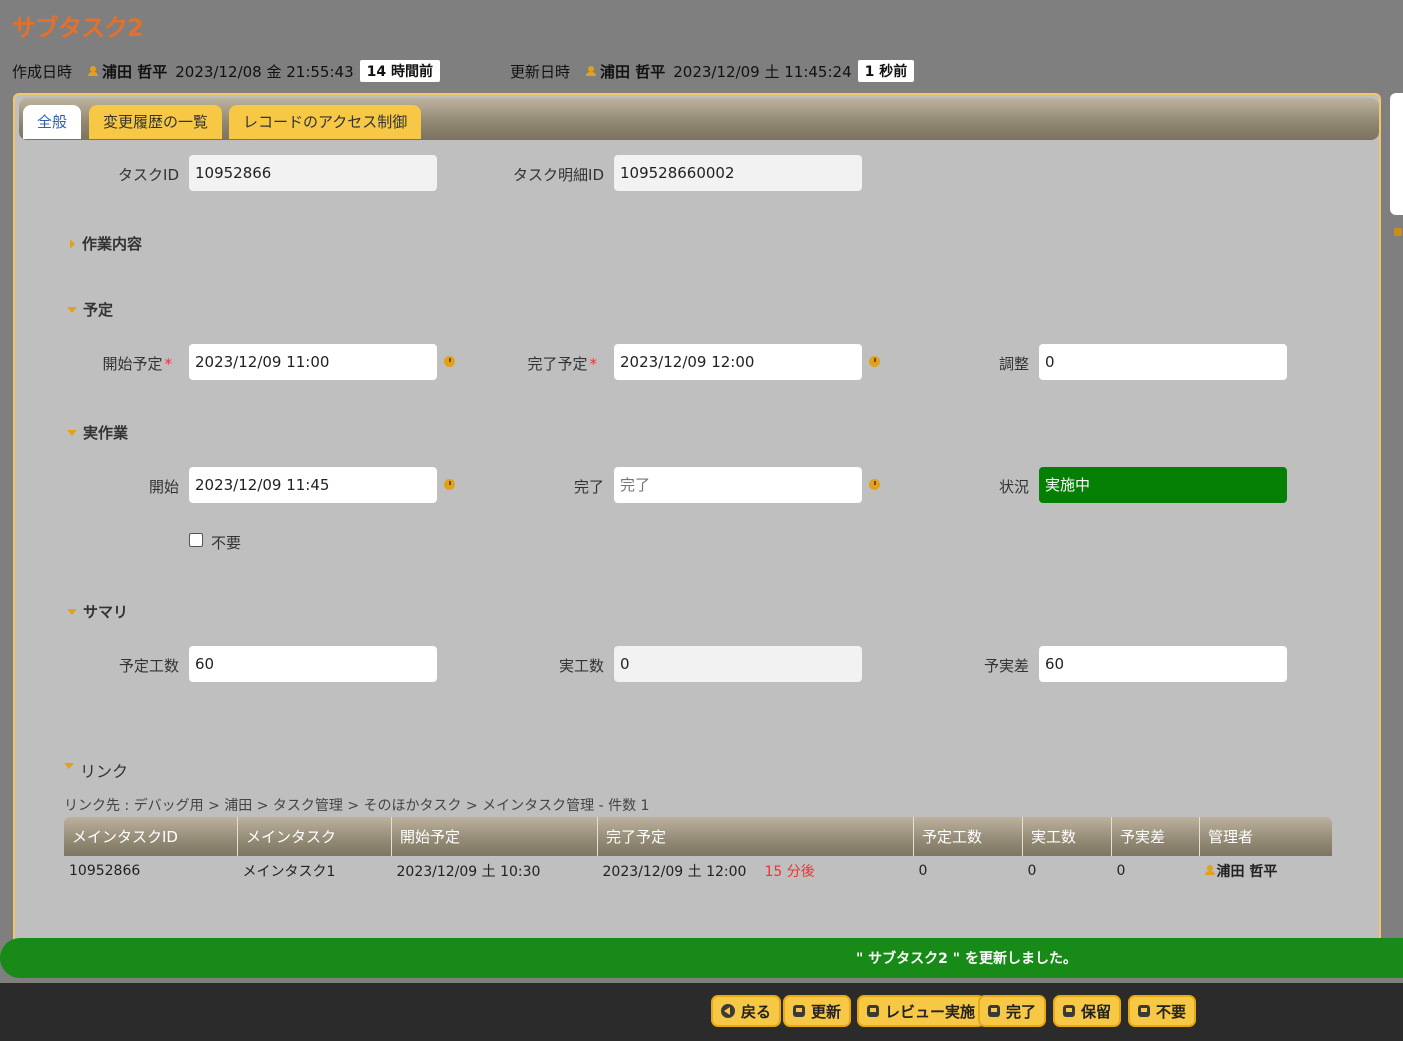 The width and height of the screenshot is (1403, 1041). I want to click on status-label: 状況, so click(1013, 487).